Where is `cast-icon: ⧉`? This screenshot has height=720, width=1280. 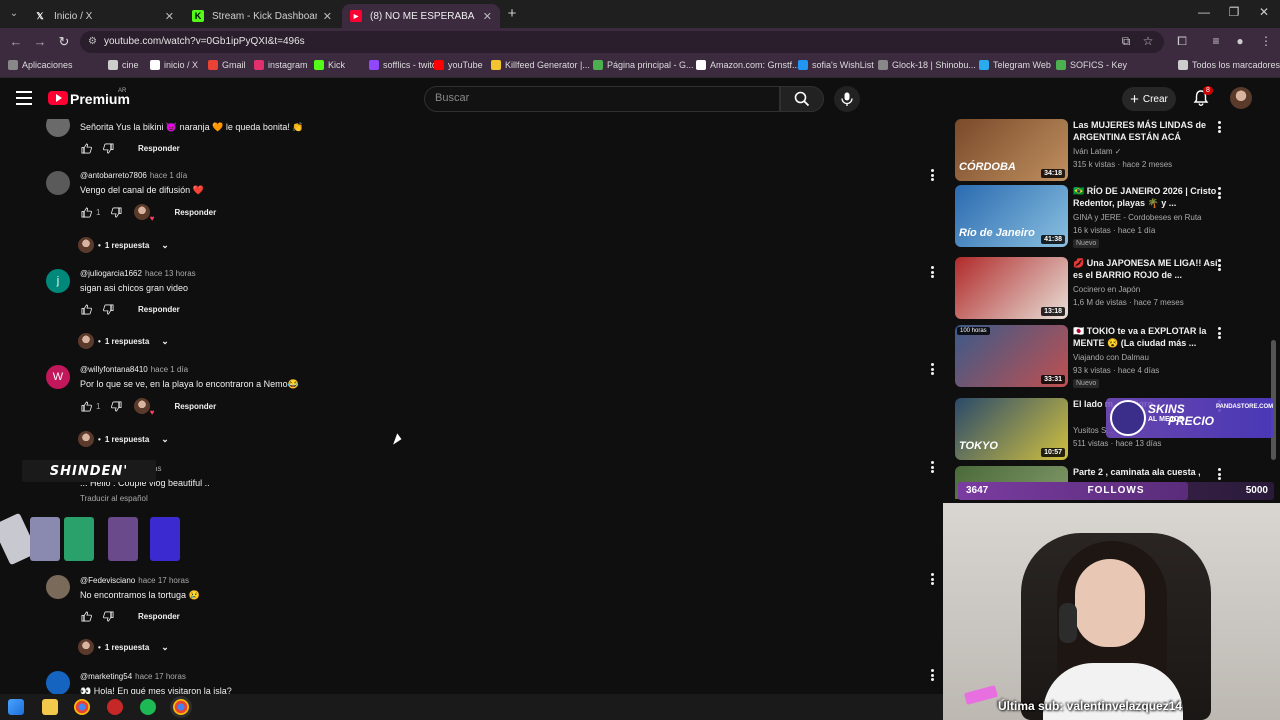 cast-icon: ⧉ is located at coordinates (1126, 41).